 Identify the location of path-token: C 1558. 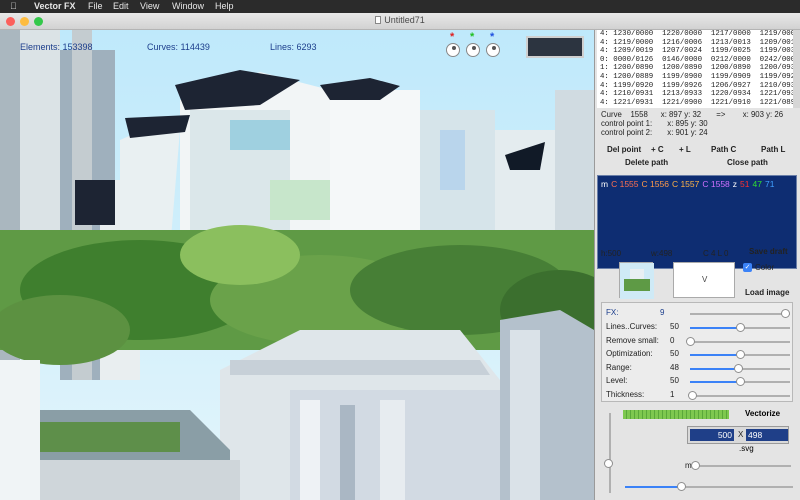
(716, 184).